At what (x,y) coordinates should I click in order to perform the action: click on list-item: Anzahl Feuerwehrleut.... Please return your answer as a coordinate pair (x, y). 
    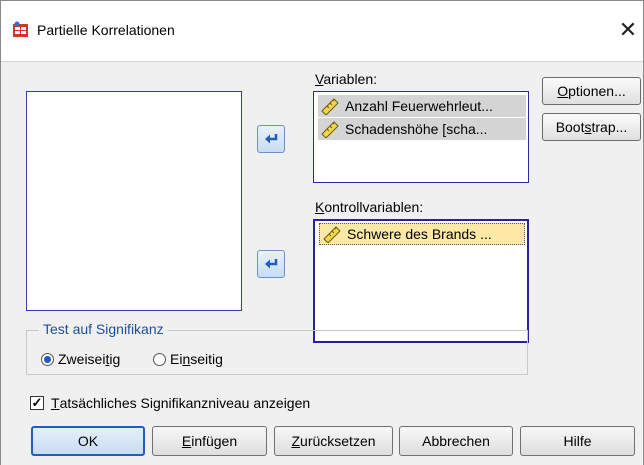
    Looking at the image, I should click on (422, 106).